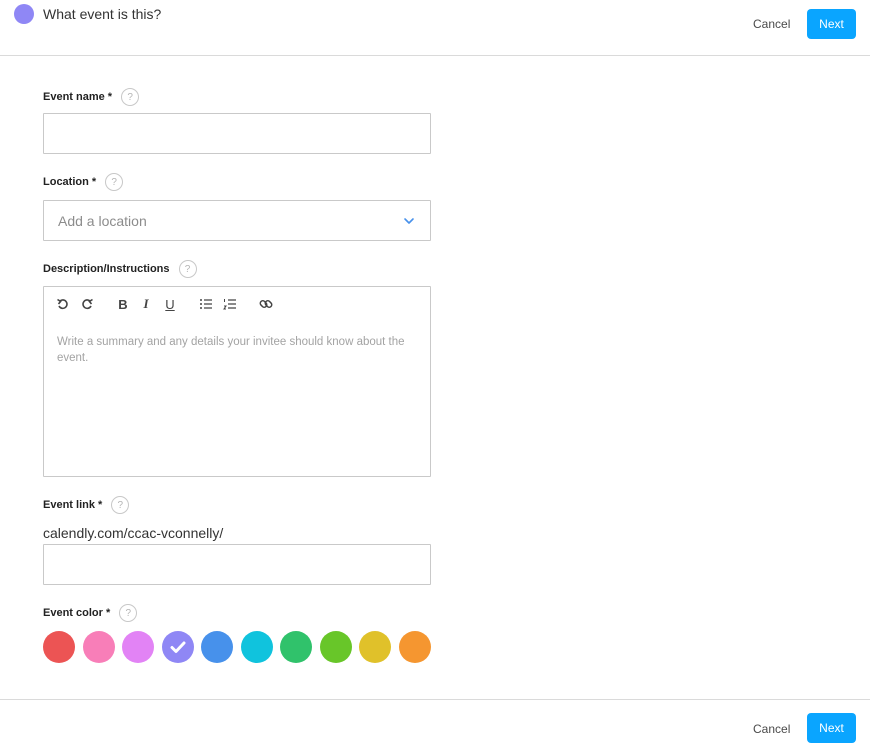  I want to click on link-icon, so click(266, 304).